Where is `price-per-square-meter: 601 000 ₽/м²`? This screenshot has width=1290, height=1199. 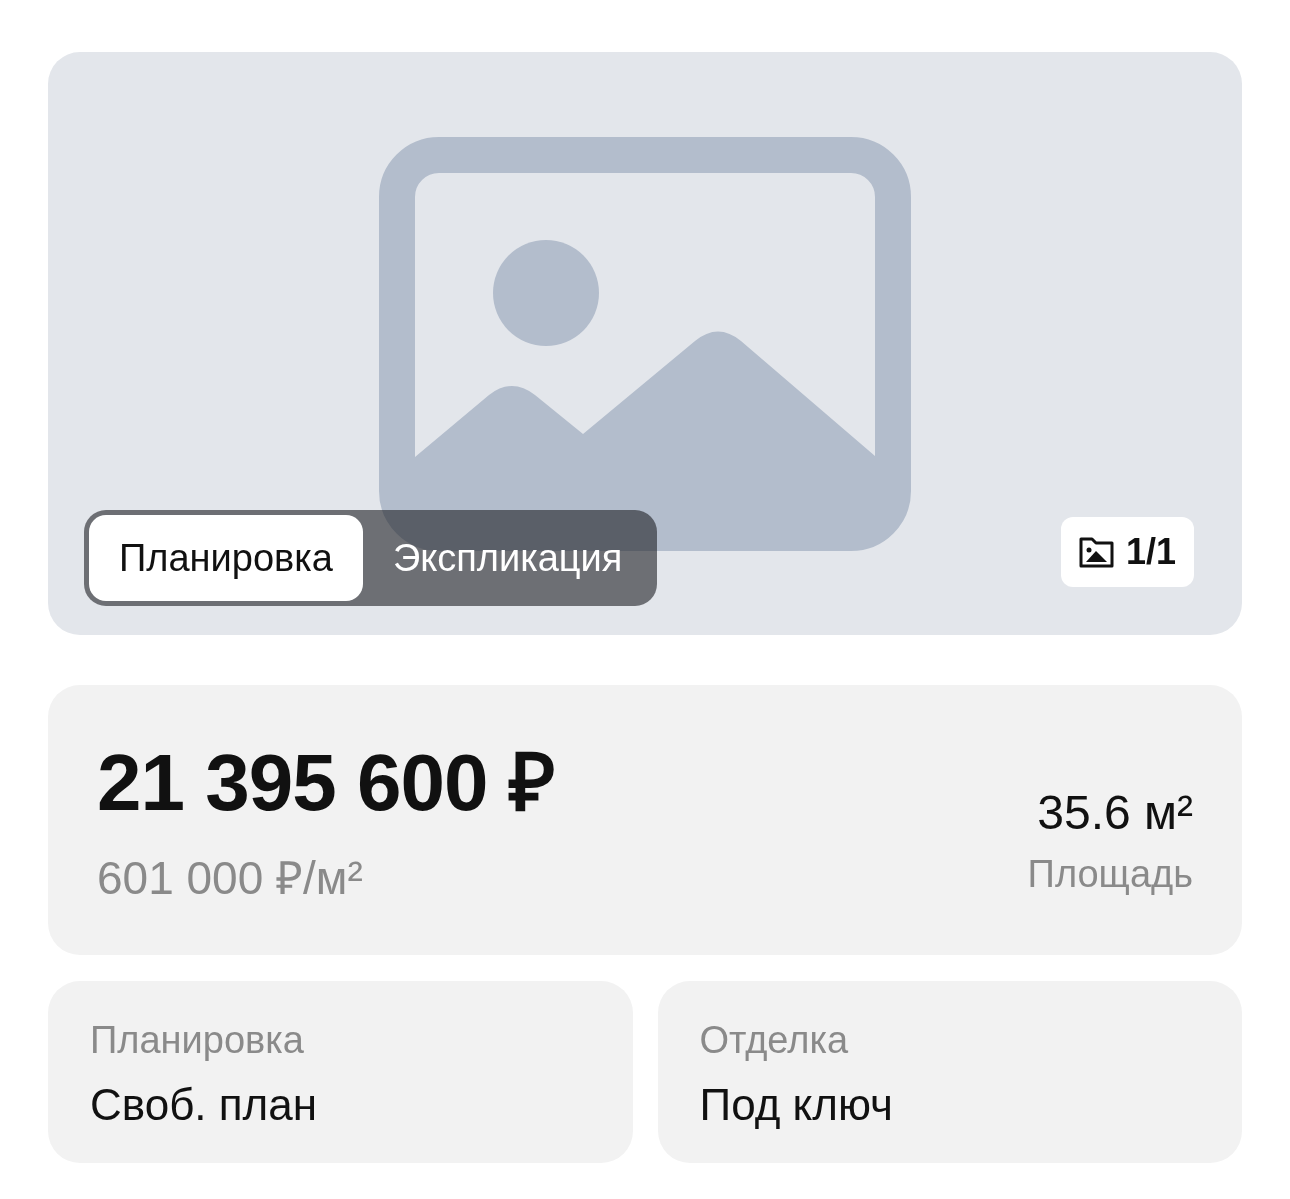 price-per-square-meter: 601 000 ₽/м² is located at coordinates (230, 878).